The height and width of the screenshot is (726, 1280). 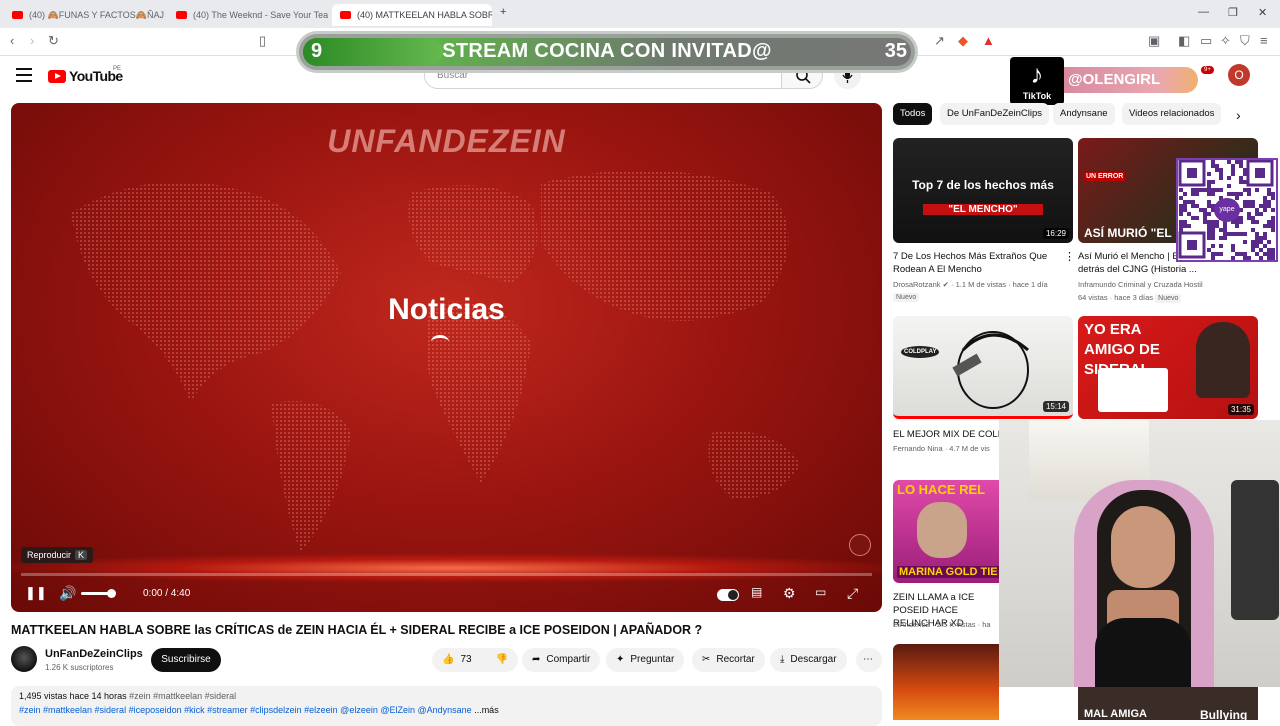 What do you see at coordinates (852, 593) in the screenshot?
I see `fullscreen-icon: ⤢` at bounding box center [852, 593].